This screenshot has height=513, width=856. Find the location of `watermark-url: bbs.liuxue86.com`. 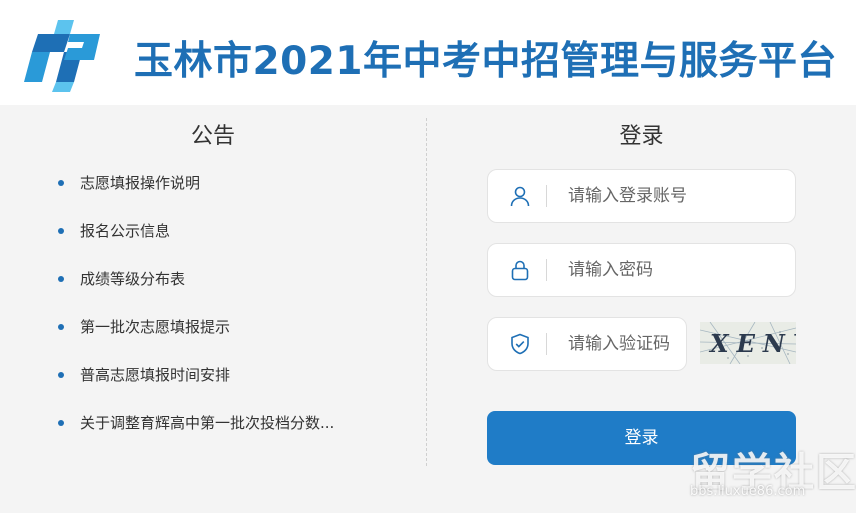

watermark-url: bbs.liuxue86.com is located at coordinates (748, 491).